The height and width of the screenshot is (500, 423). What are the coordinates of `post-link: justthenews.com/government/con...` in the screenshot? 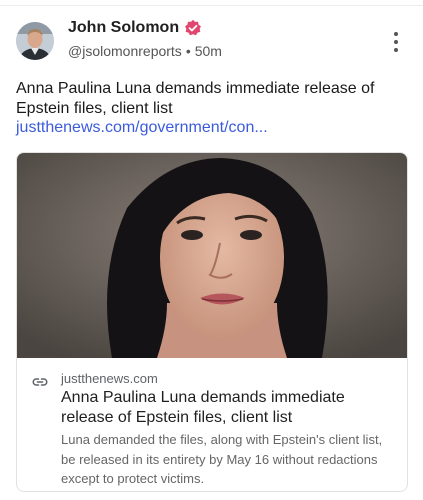 It's located at (142, 127).